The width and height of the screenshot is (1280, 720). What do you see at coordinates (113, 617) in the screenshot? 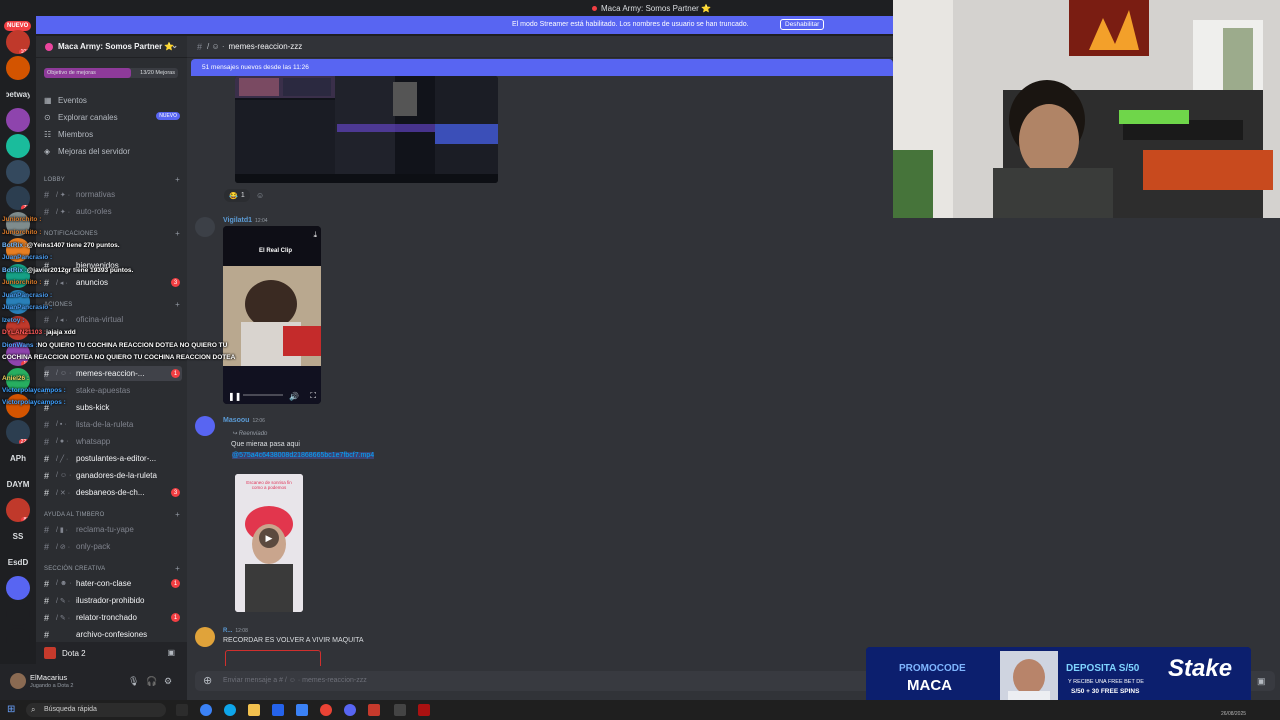
I see `channel-item: # / ✎ · relator-tronchado 1` at bounding box center [113, 617].